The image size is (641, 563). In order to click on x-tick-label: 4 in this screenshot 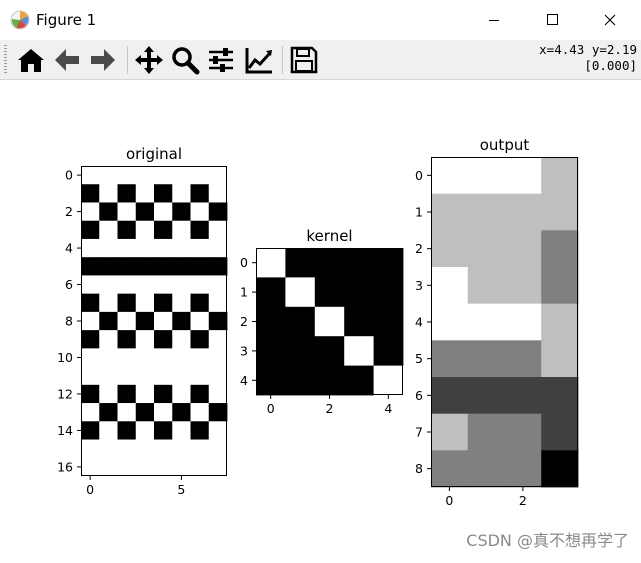, I will do `click(388, 408)`.